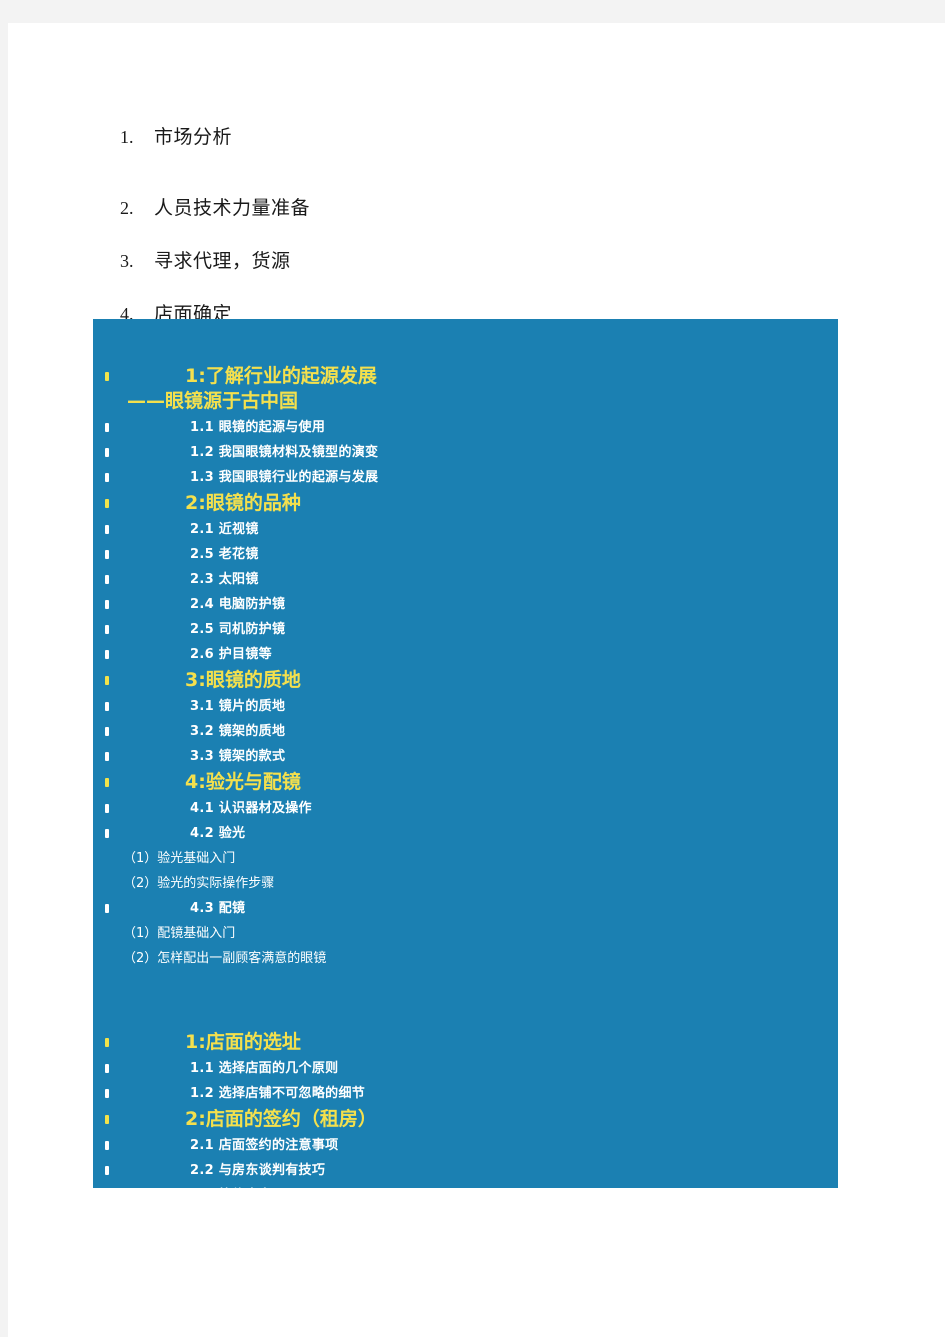 The height and width of the screenshot is (1337, 945). I want to click on row-label: （1）验光基础入门, so click(179, 858).